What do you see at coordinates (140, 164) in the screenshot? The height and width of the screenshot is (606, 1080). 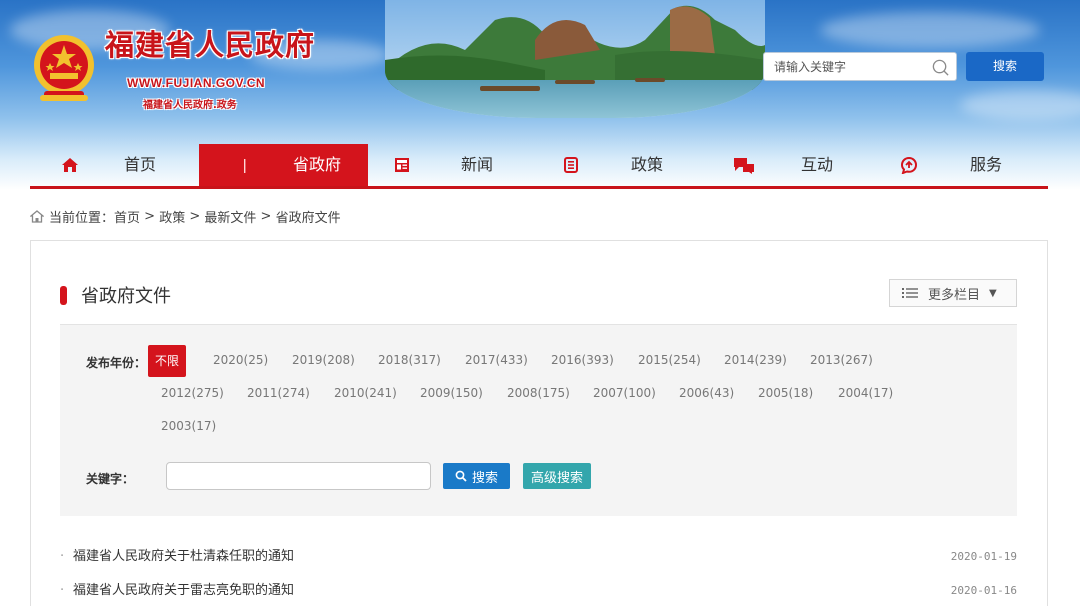 I see `nav-label-home: 首页` at bounding box center [140, 164].